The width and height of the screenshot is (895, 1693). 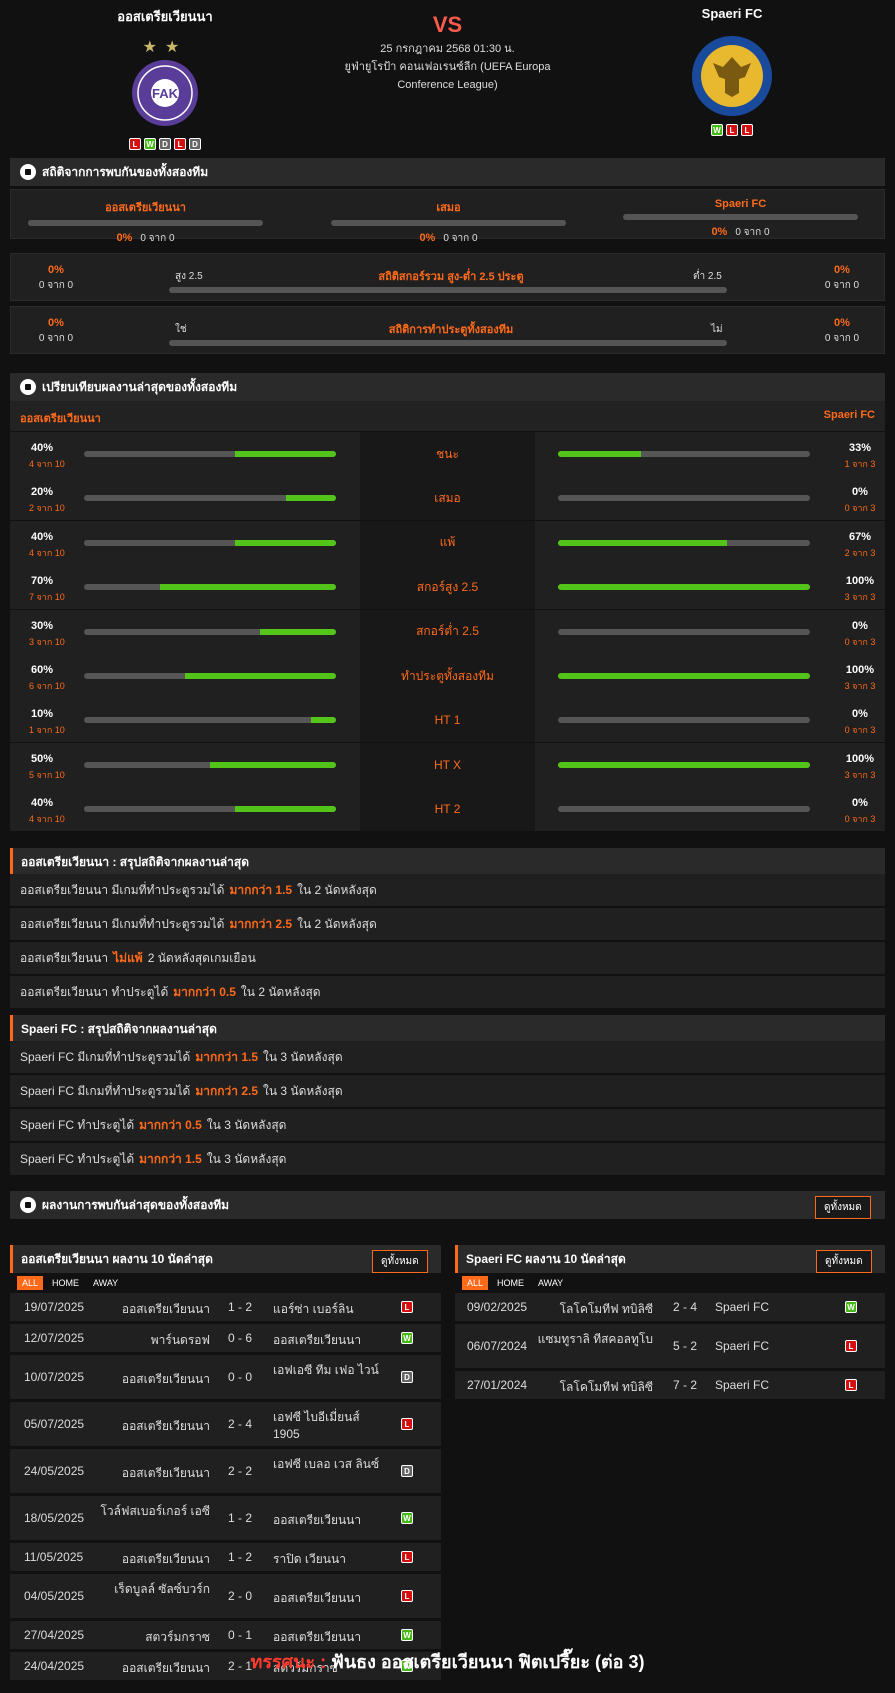 I want to click on compare-away-bar-fill, so click(x=684, y=587).